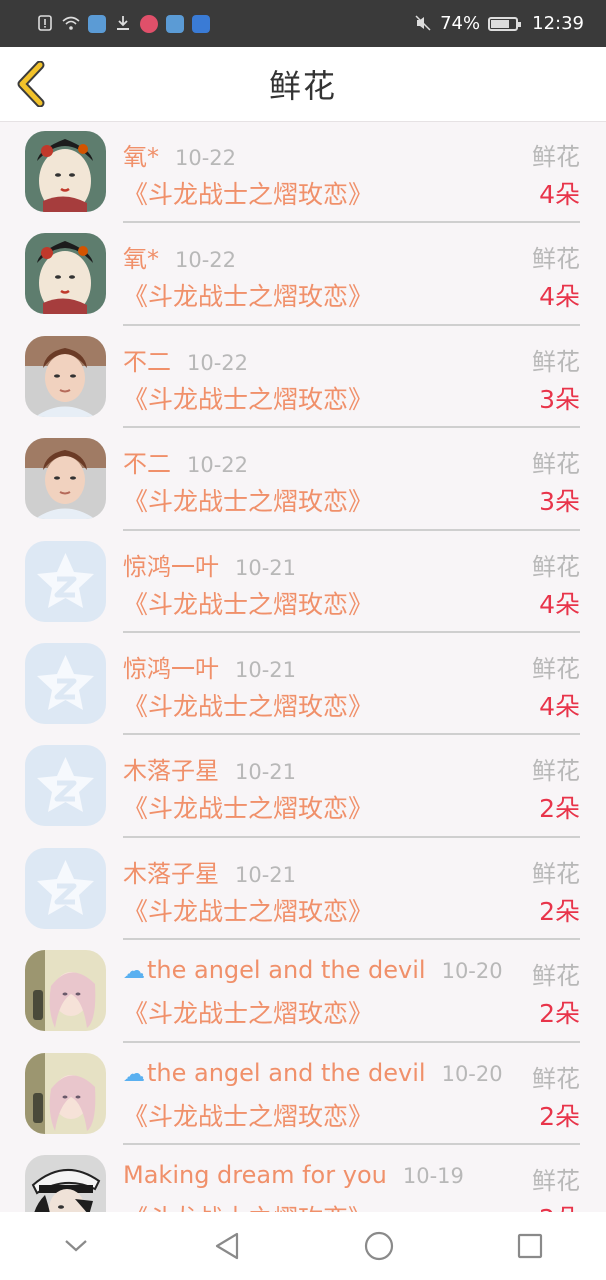 The image size is (606, 1280). What do you see at coordinates (134, 972) in the screenshot?
I see `cloud-icon: ☁` at bounding box center [134, 972].